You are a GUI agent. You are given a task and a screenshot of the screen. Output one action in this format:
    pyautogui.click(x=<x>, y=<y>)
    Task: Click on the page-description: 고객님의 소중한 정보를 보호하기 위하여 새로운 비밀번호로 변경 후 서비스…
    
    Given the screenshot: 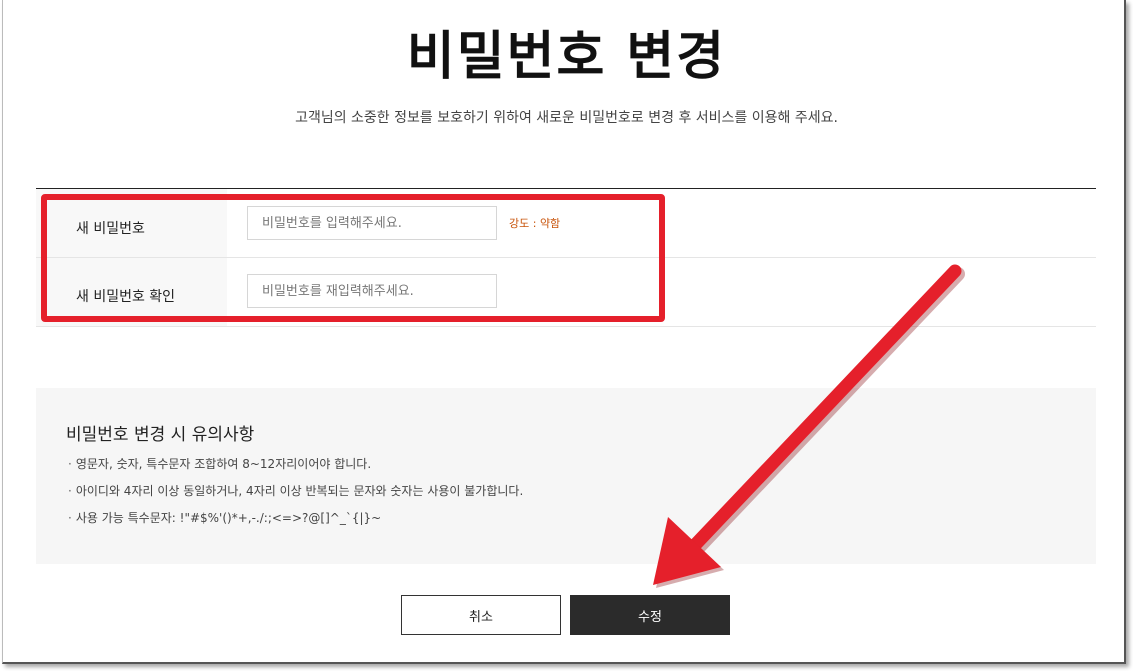 What is the action you would take?
    pyautogui.click(x=566, y=118)
    